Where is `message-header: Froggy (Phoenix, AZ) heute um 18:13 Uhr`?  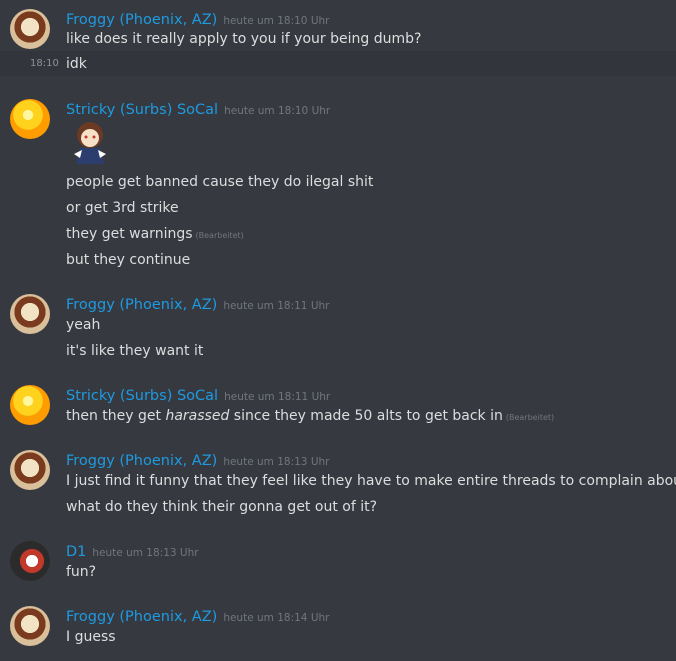
message-header: Froggy (Phoenix, AZ) heute um 18:13 Uhr is located at coordinates (197, 459).